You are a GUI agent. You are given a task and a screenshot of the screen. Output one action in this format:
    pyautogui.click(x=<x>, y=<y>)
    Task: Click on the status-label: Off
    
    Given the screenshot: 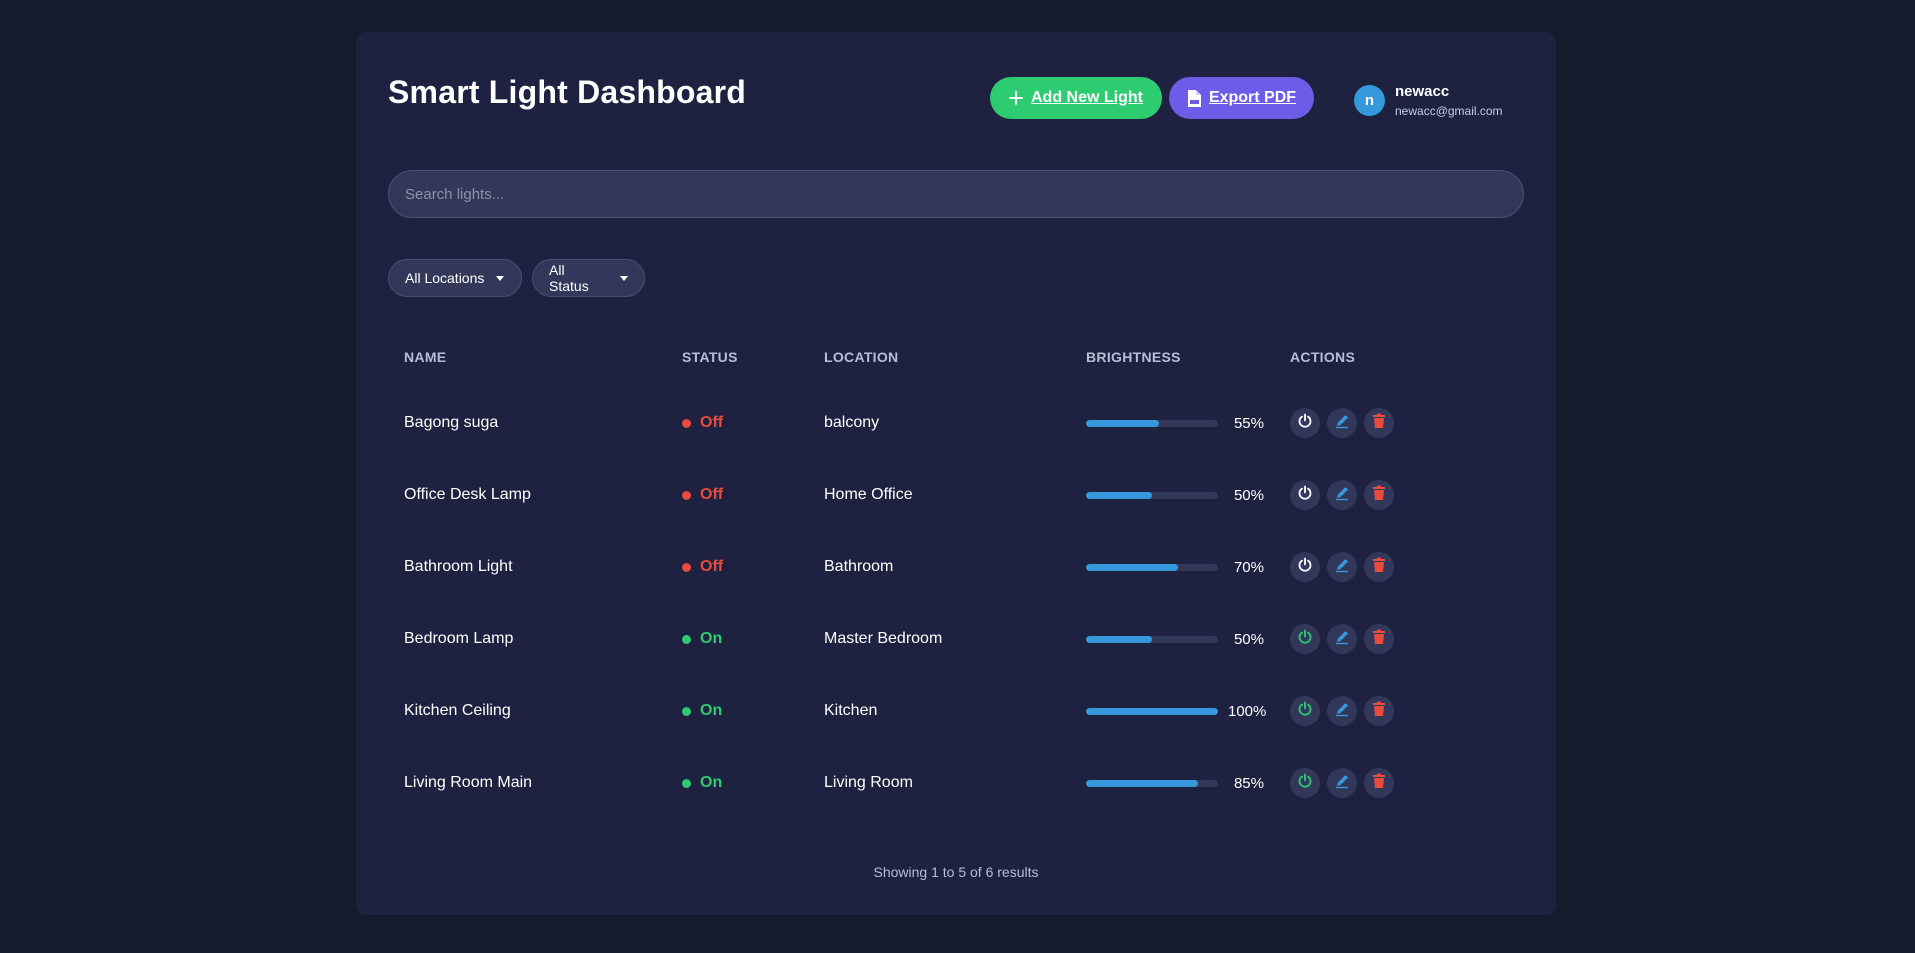 What is the action you would take?
    pyautogui.click(x=712, y=422)
    